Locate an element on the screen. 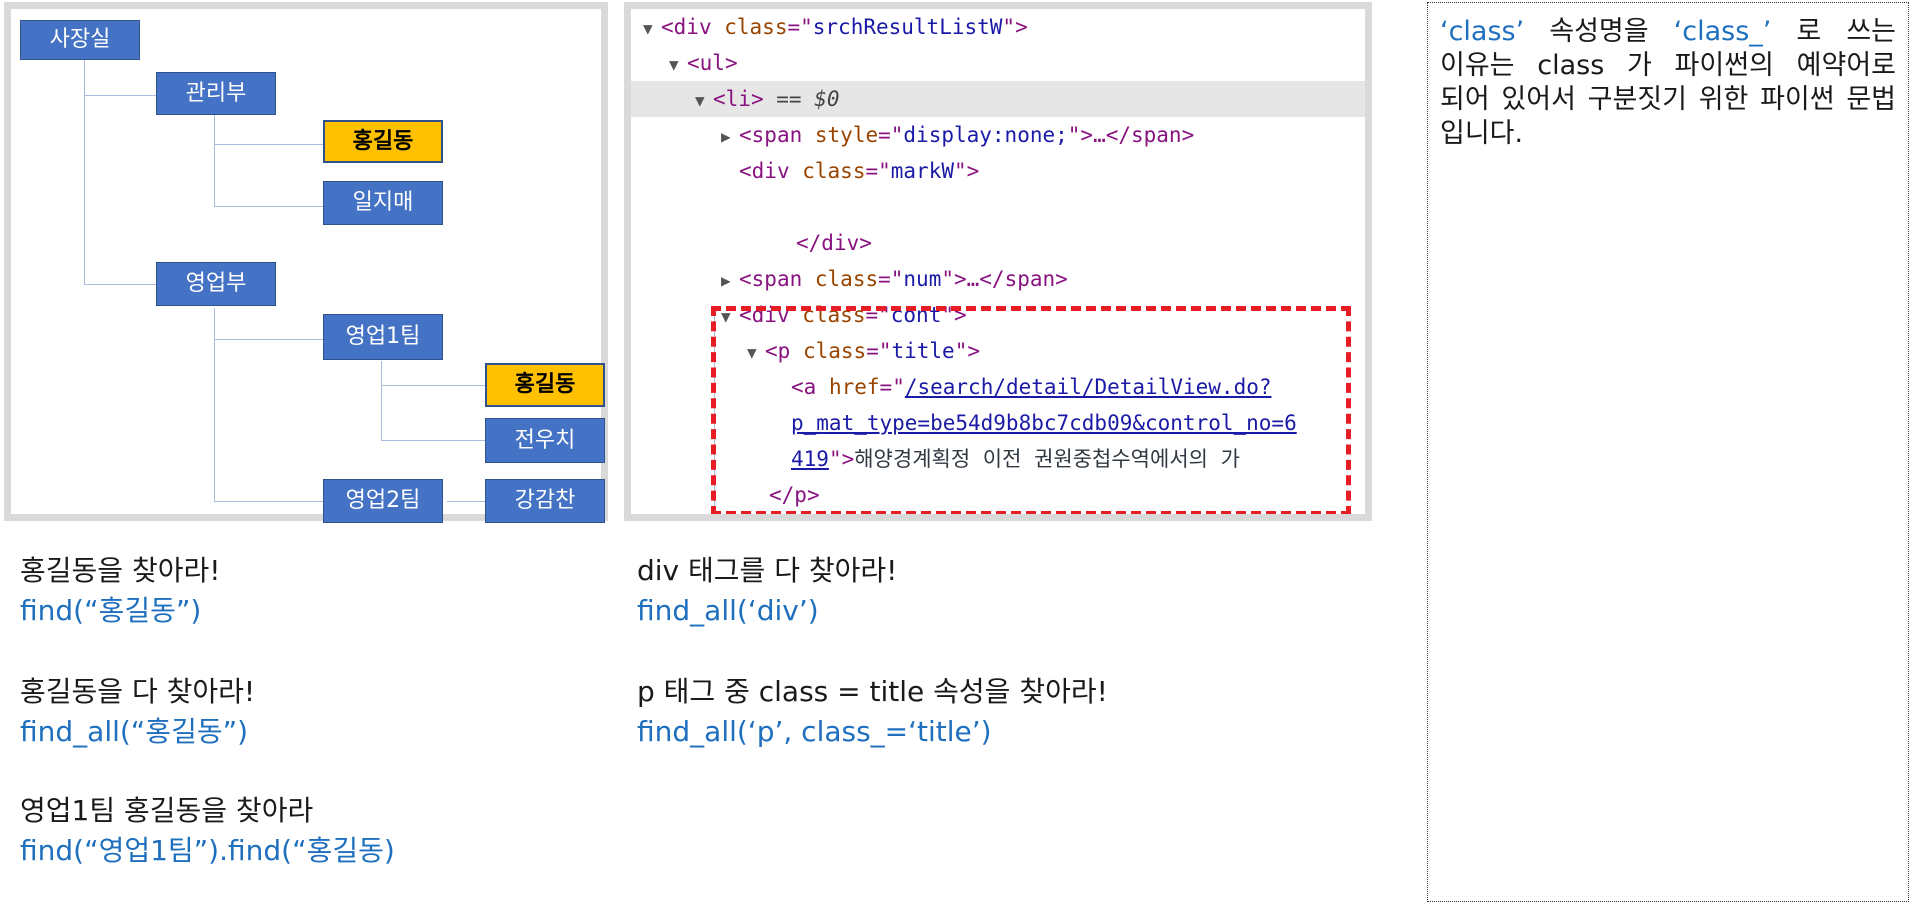 This screenshot has width=1912, height=902. code-line: ▼ <ul> is located at coordinates (998, 63).